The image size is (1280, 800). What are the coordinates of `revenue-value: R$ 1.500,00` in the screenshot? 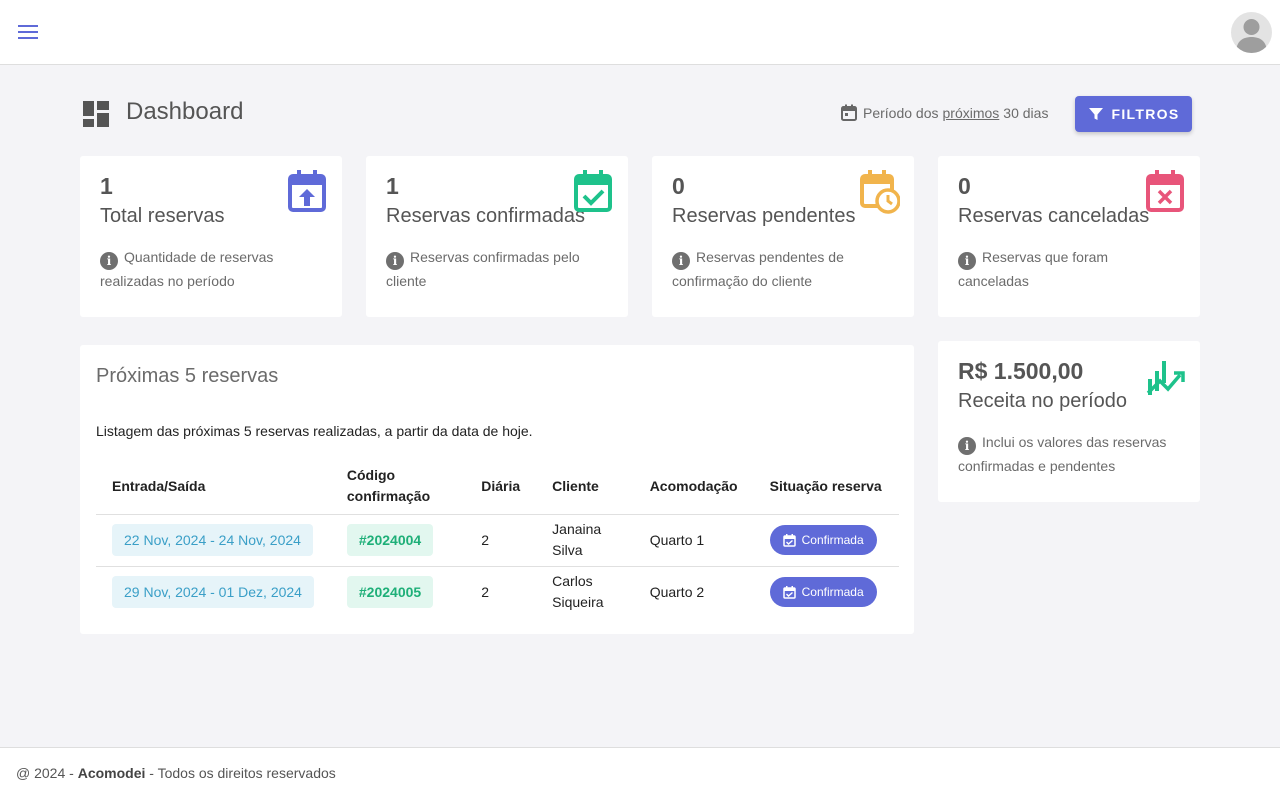 It's located at (1021, 371).